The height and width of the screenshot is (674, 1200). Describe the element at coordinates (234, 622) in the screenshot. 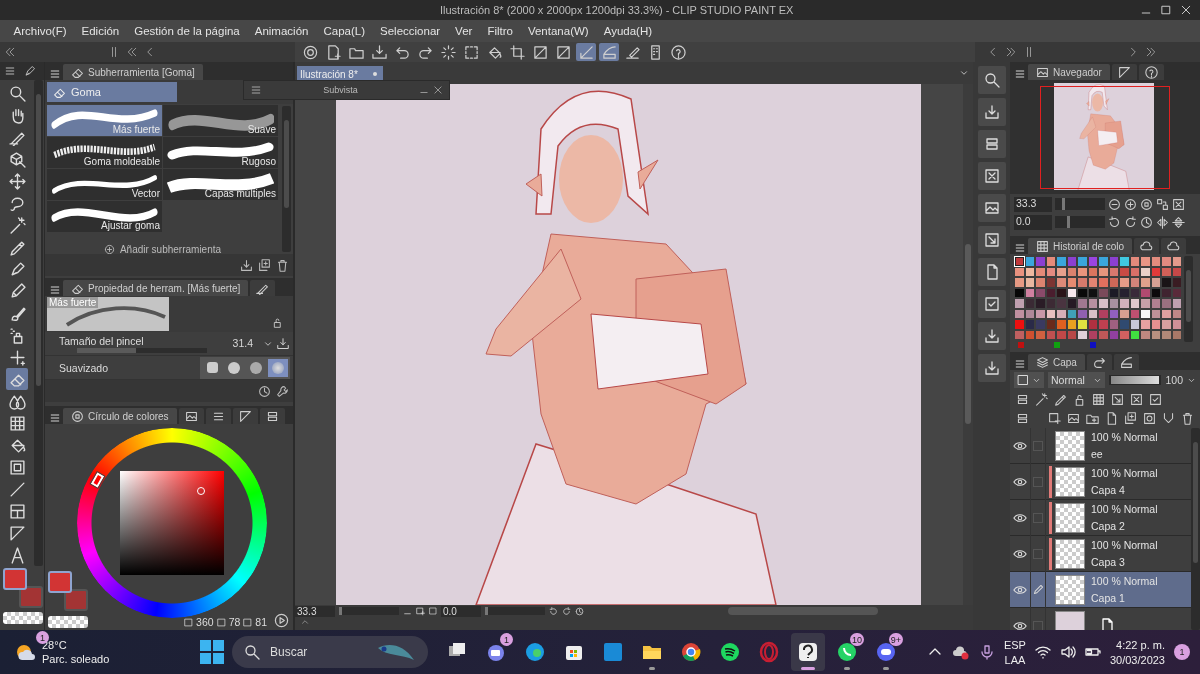

I see `saturation-value: 78` at that location.